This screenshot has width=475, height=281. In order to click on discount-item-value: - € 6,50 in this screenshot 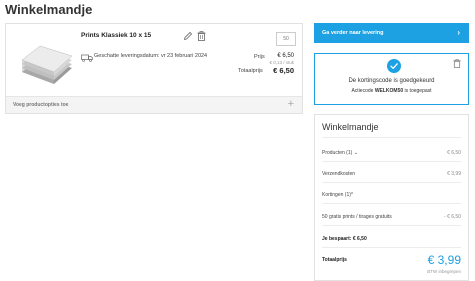, I will do `click(452, 217)`.